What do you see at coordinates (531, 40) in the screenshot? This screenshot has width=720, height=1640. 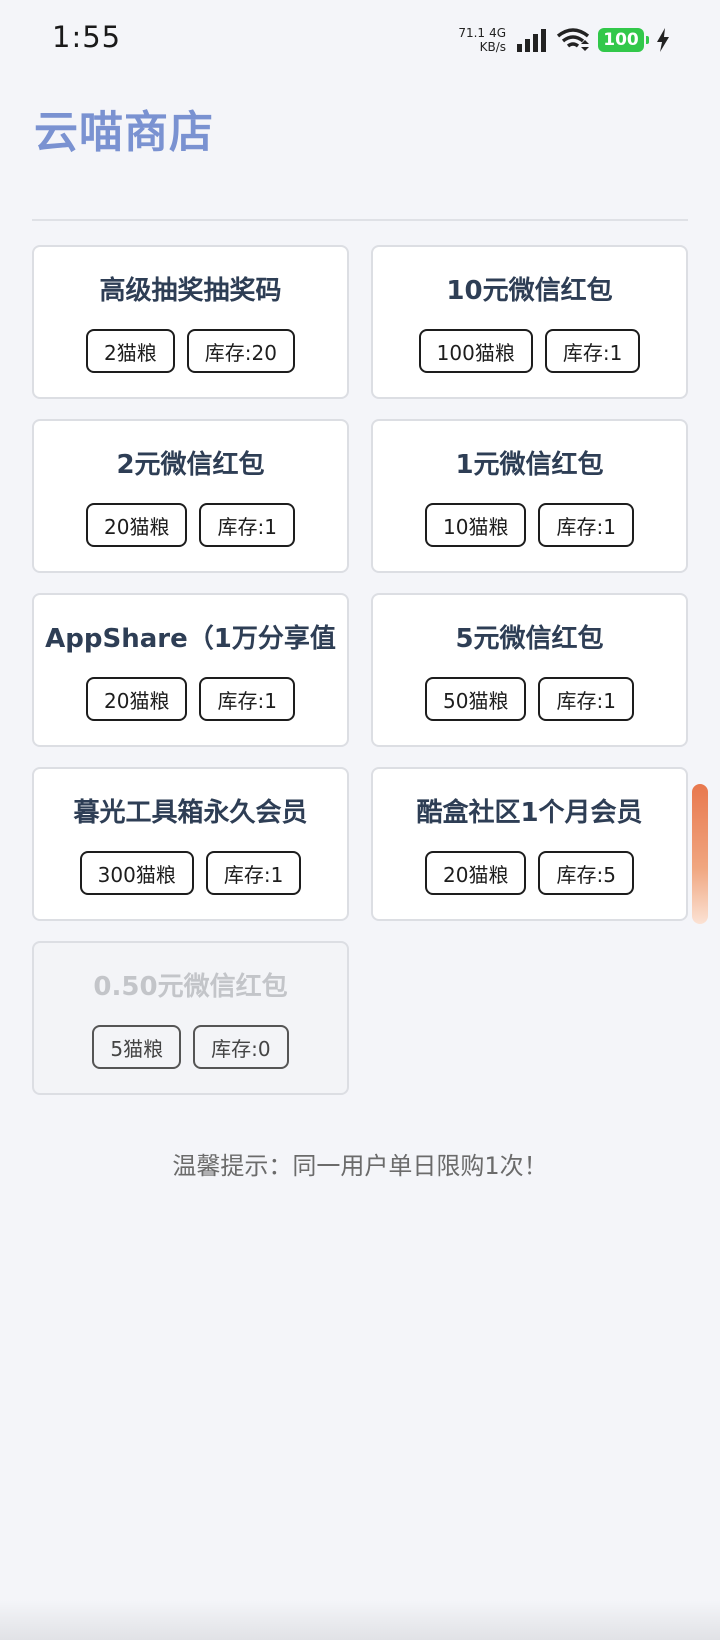 I see `signal-icon` at bounding box center [531, 40].